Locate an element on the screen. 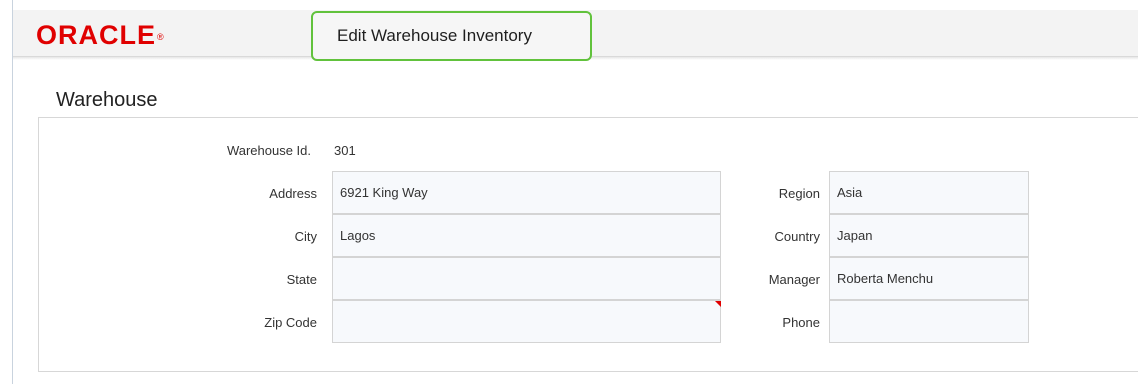 This screenshot has width=1138, height=384. page-title-button: Edit Warehouse Inventory is located at coordinates (451, 36).